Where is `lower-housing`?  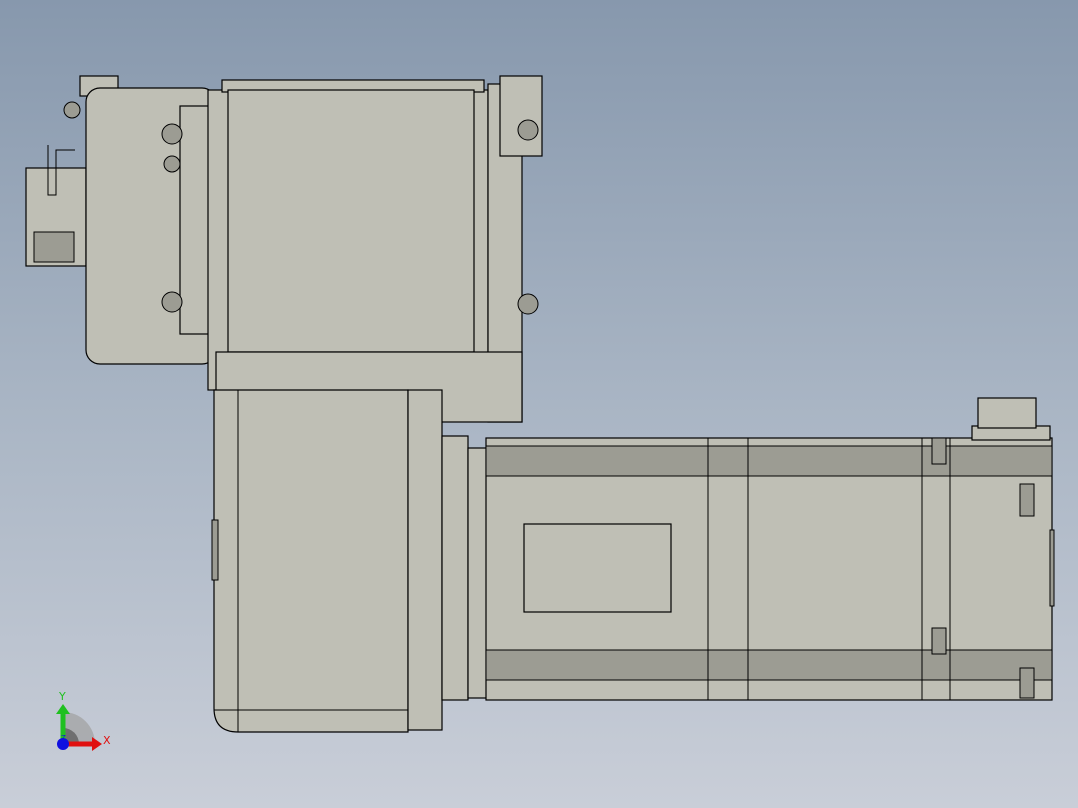 lower-housing is located at coordinates (340, 561).